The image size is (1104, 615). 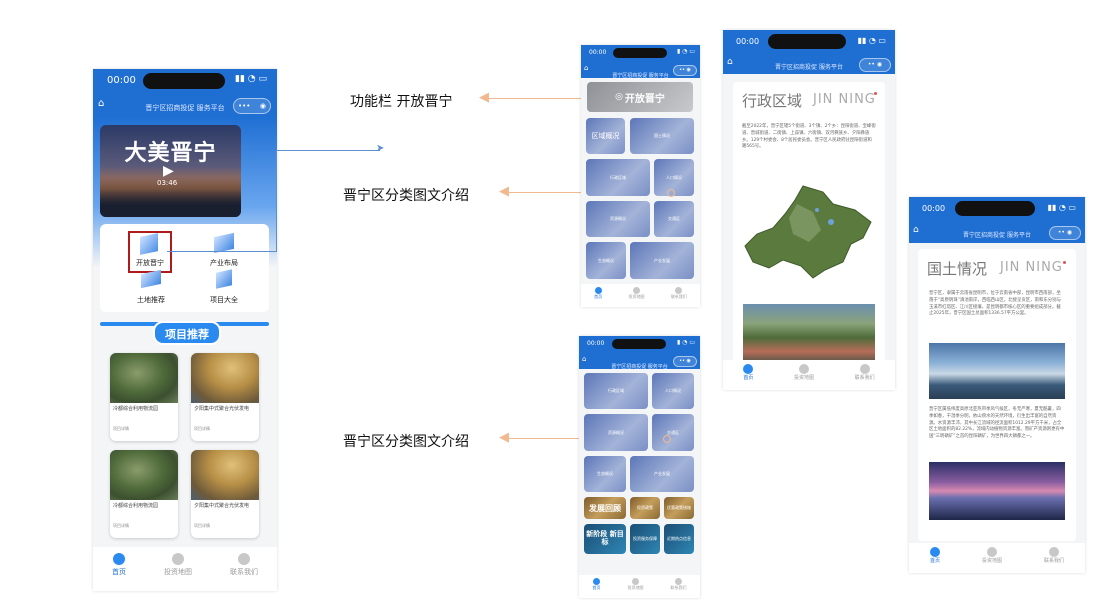 What do you see at coordinates (605, 539) in the screenshot?
I see `tile-new-stage: 新阶段 新目标` at bounding box center [605, 539].